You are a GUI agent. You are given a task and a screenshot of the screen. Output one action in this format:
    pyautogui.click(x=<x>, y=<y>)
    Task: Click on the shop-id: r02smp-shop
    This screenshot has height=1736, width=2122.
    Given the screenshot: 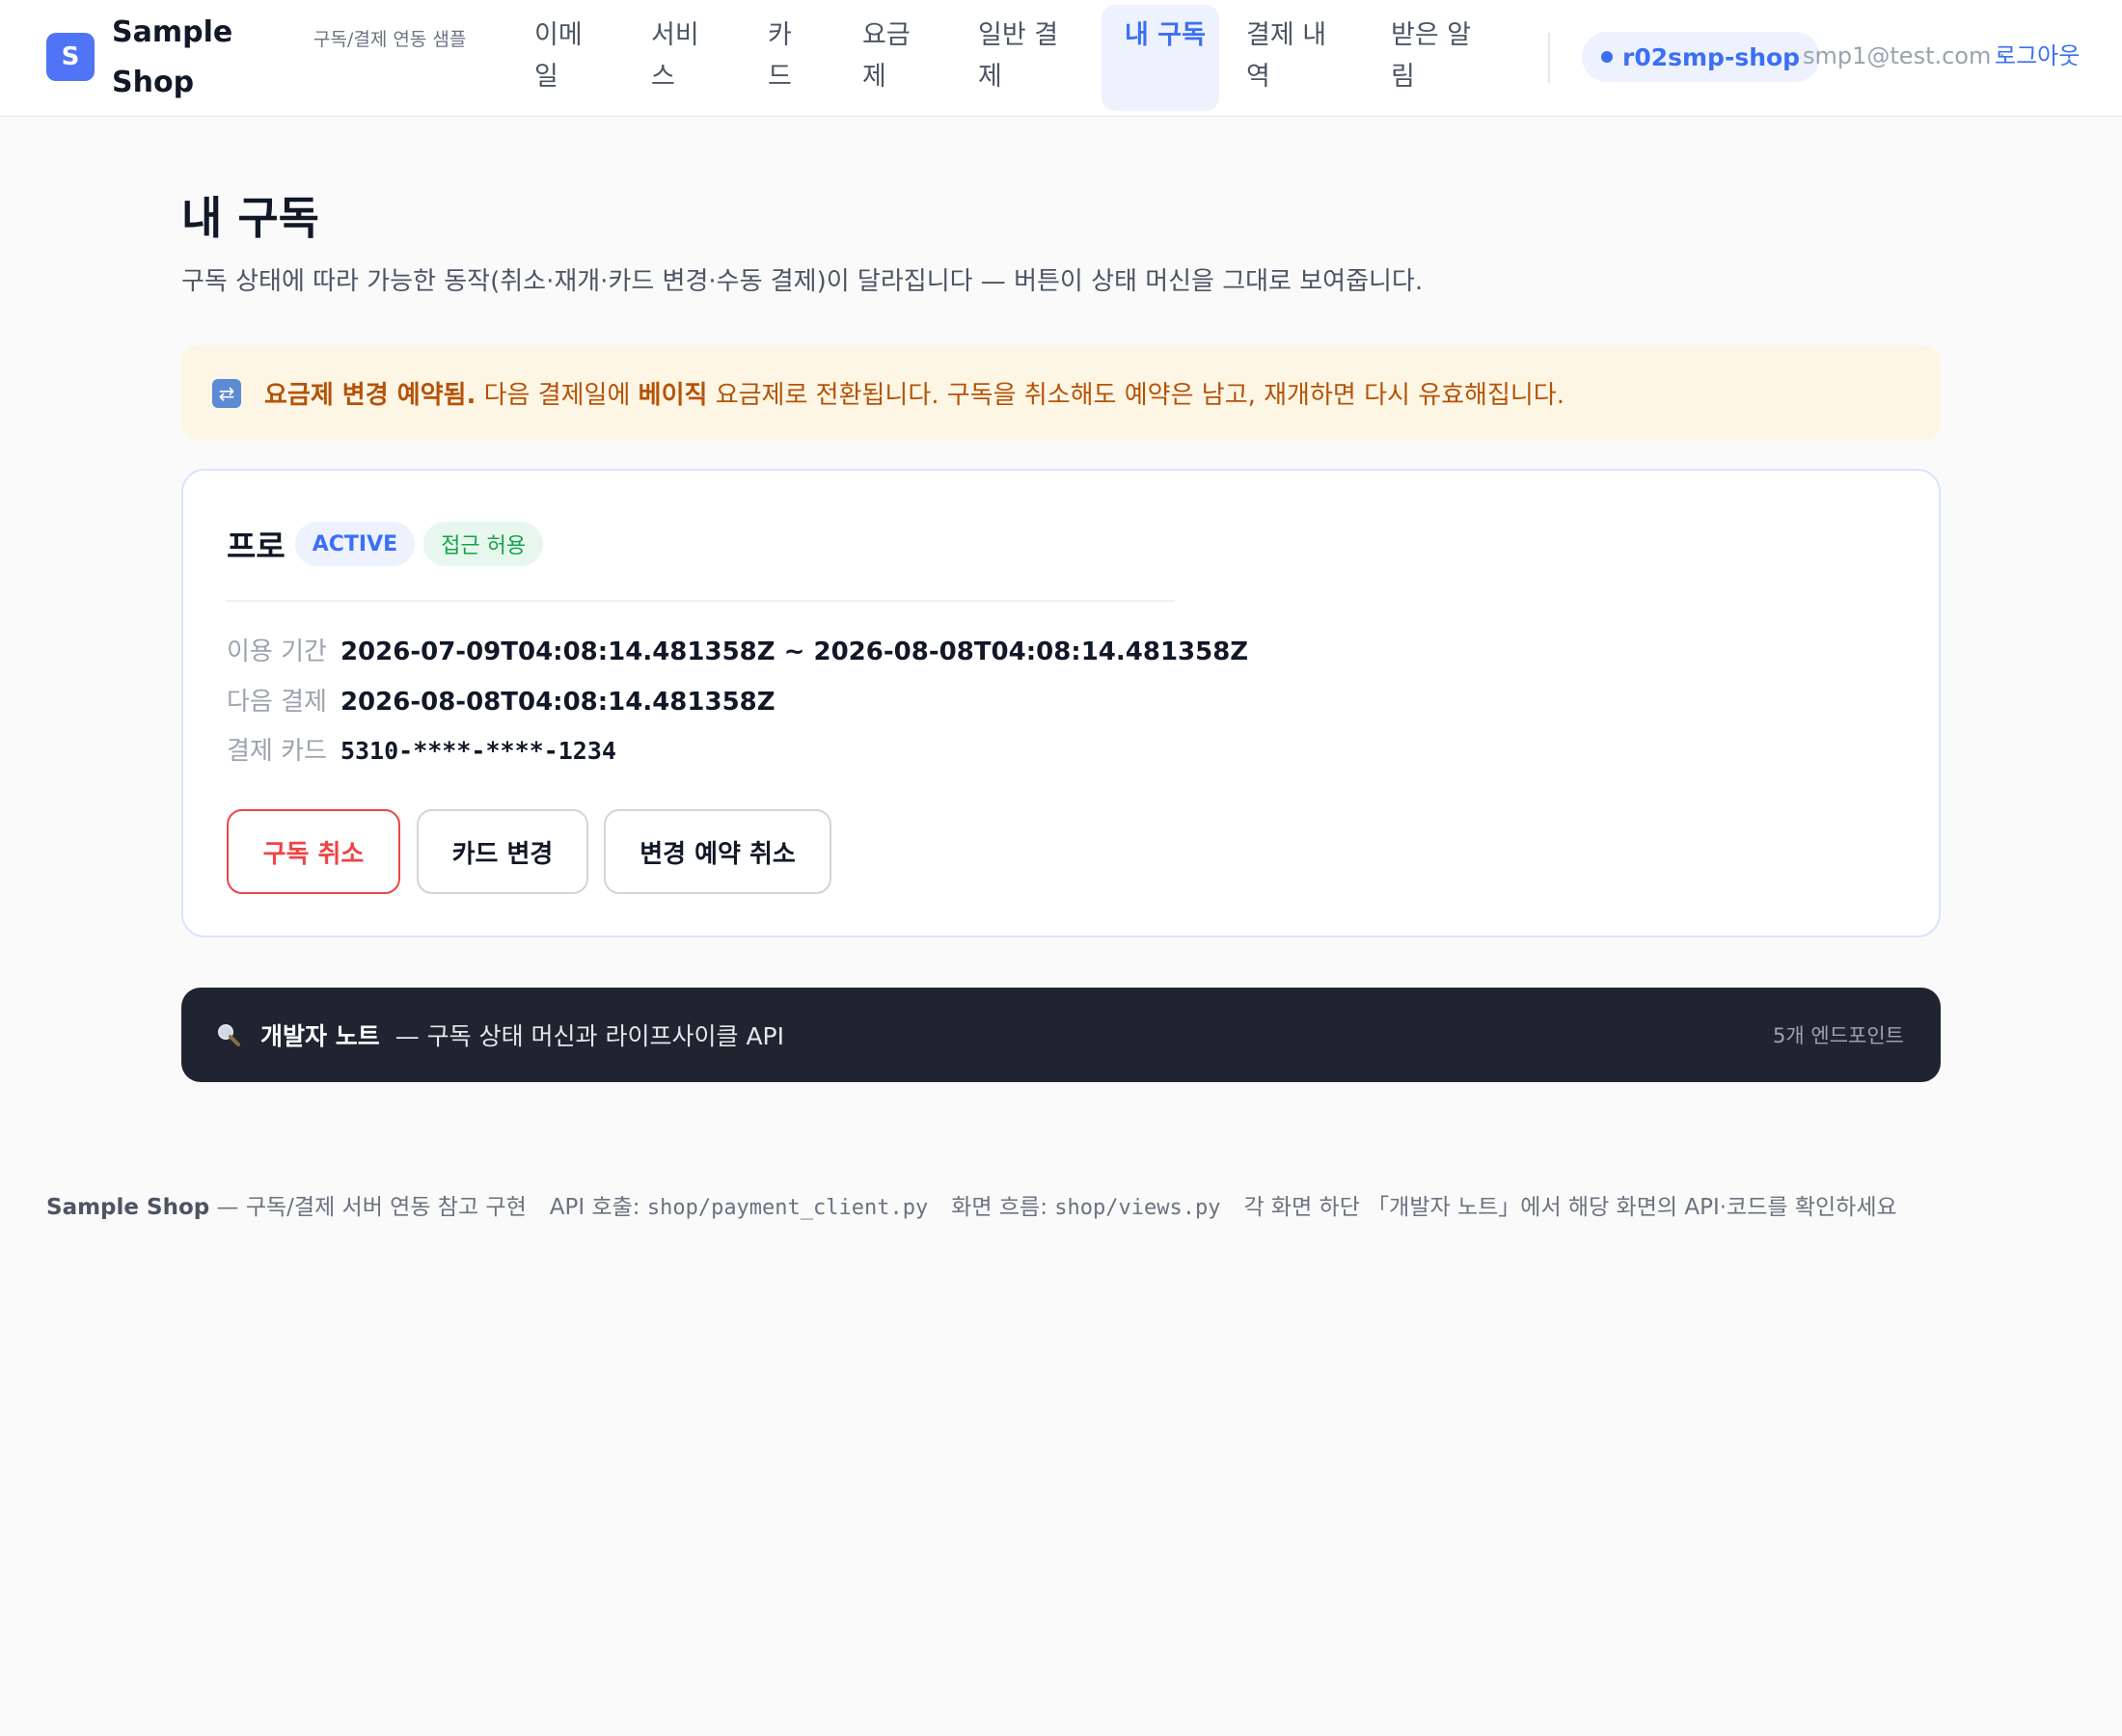 What is the action you would take?
    pyautogui.click(x=1712, y=57)
    